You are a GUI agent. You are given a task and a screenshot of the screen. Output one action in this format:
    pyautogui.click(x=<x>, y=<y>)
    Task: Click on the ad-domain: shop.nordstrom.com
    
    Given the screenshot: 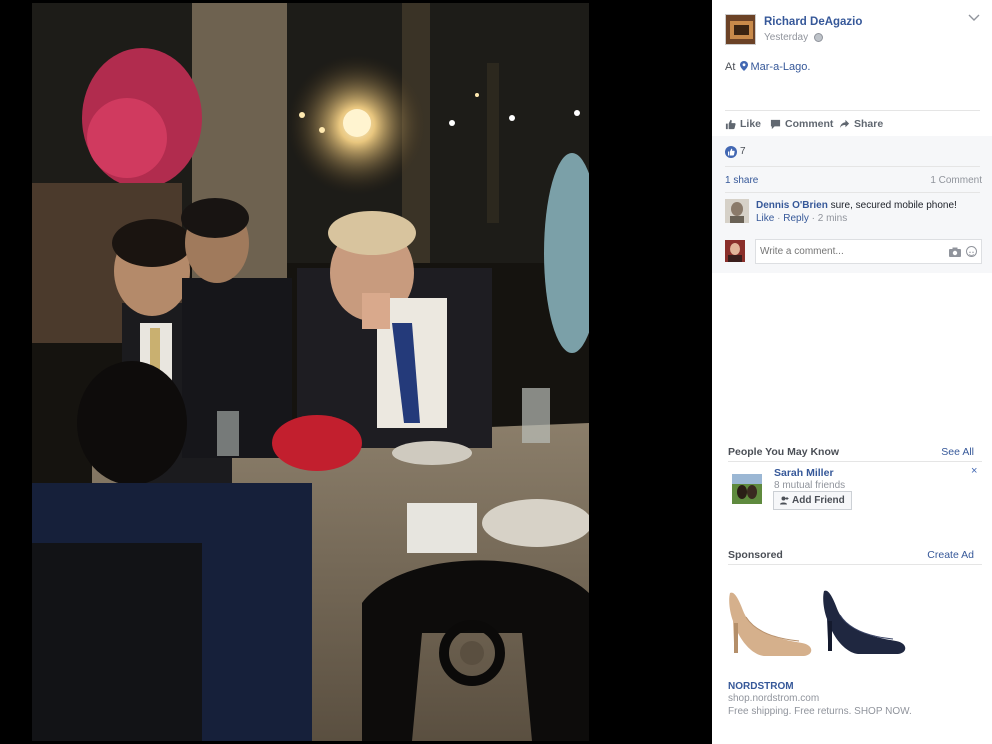 What is the action you would take?
    pyautogui.click(x=773, y=698)
    